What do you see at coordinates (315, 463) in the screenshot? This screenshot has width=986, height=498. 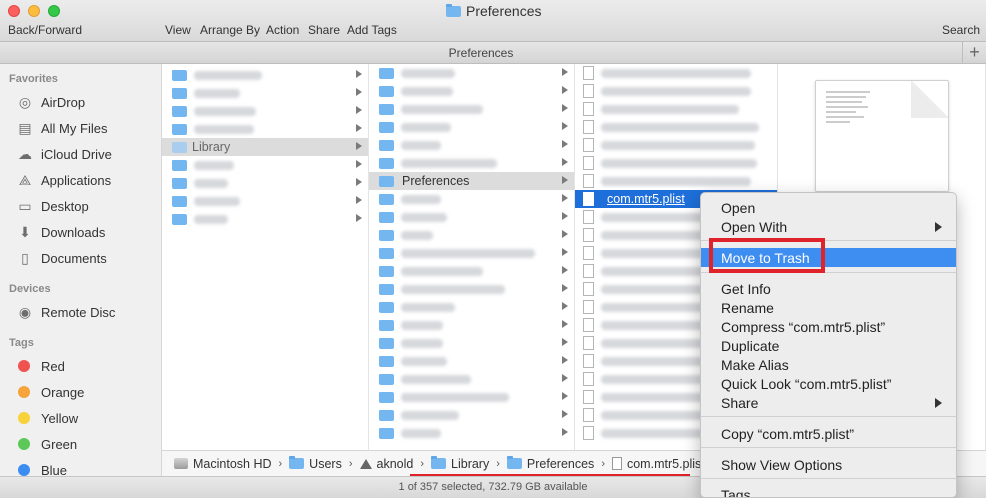 I see `crumb-users: Users` at bounding box center [315, 463].